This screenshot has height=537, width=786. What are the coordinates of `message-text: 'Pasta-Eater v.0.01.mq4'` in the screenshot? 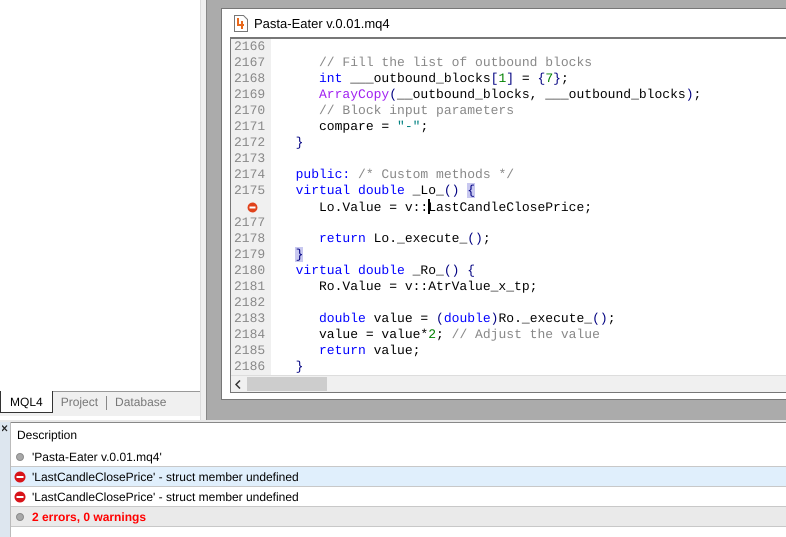 It's located at (97, 457).